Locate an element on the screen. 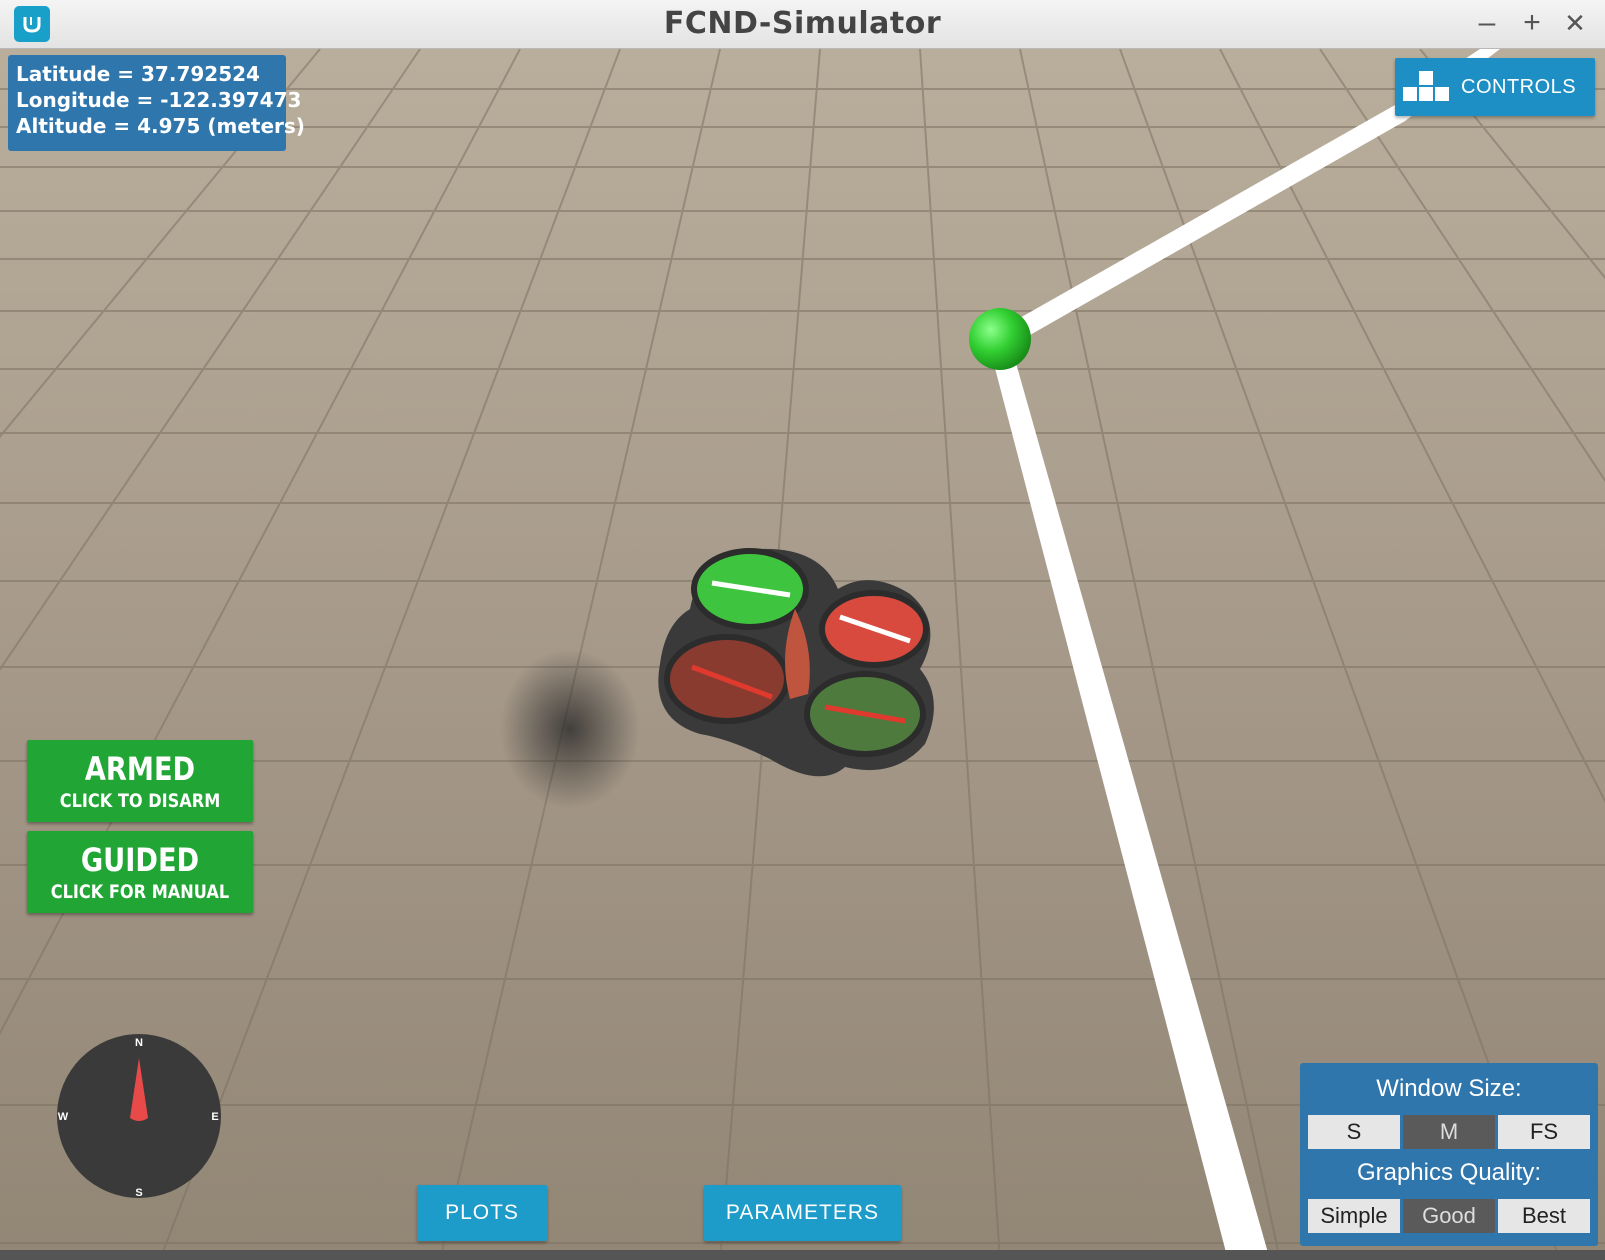  altitude-readout: Altitude = 4.975 (meters) is located at coordinates (160, 126).